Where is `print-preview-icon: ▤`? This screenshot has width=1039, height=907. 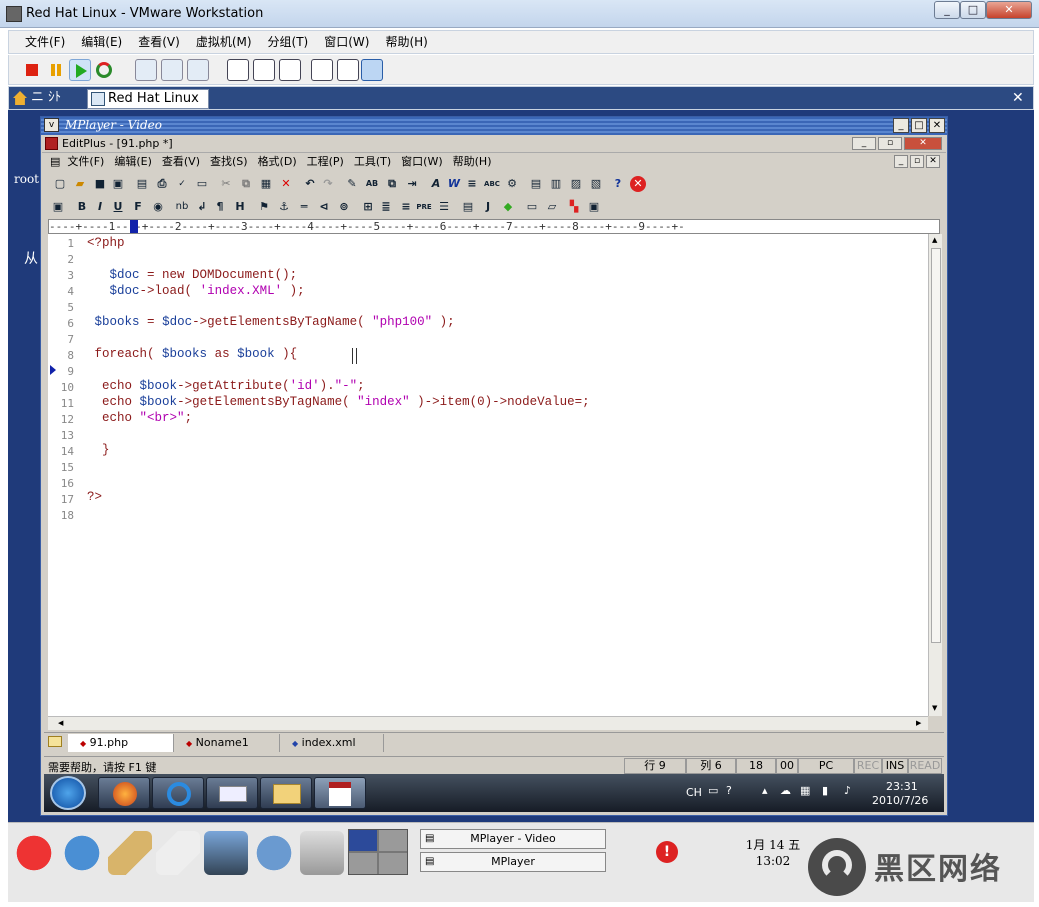 print-preview-icon: ▤ is located at coordinates (142, 184).